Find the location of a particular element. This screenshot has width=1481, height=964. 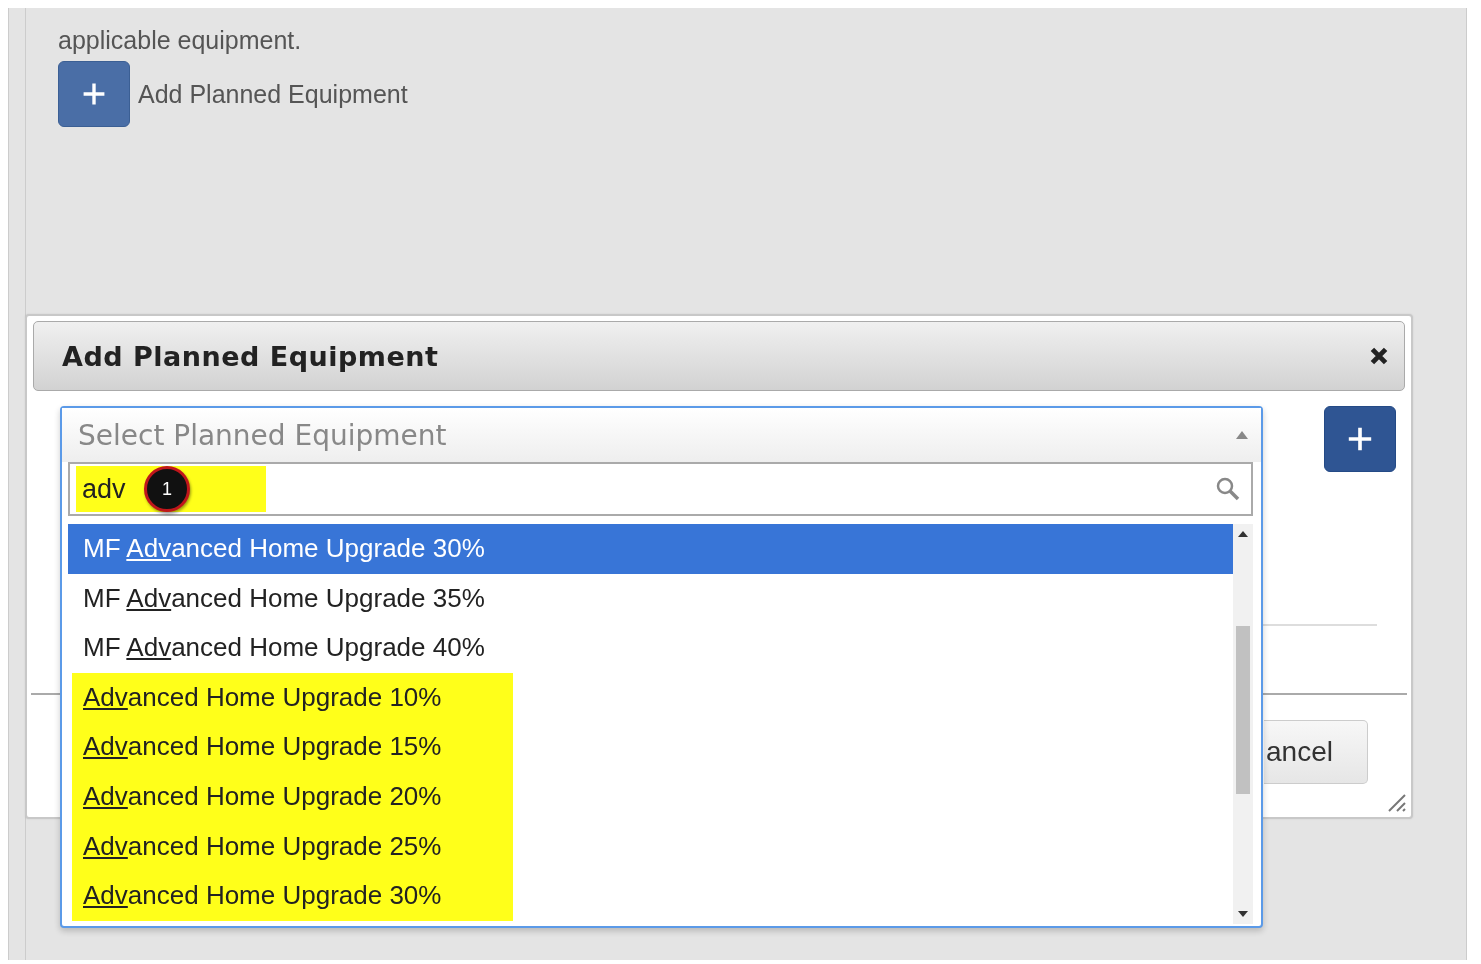

list-option: MF Advanced Home Upgrade 40% is located at coordinates (650, 648).